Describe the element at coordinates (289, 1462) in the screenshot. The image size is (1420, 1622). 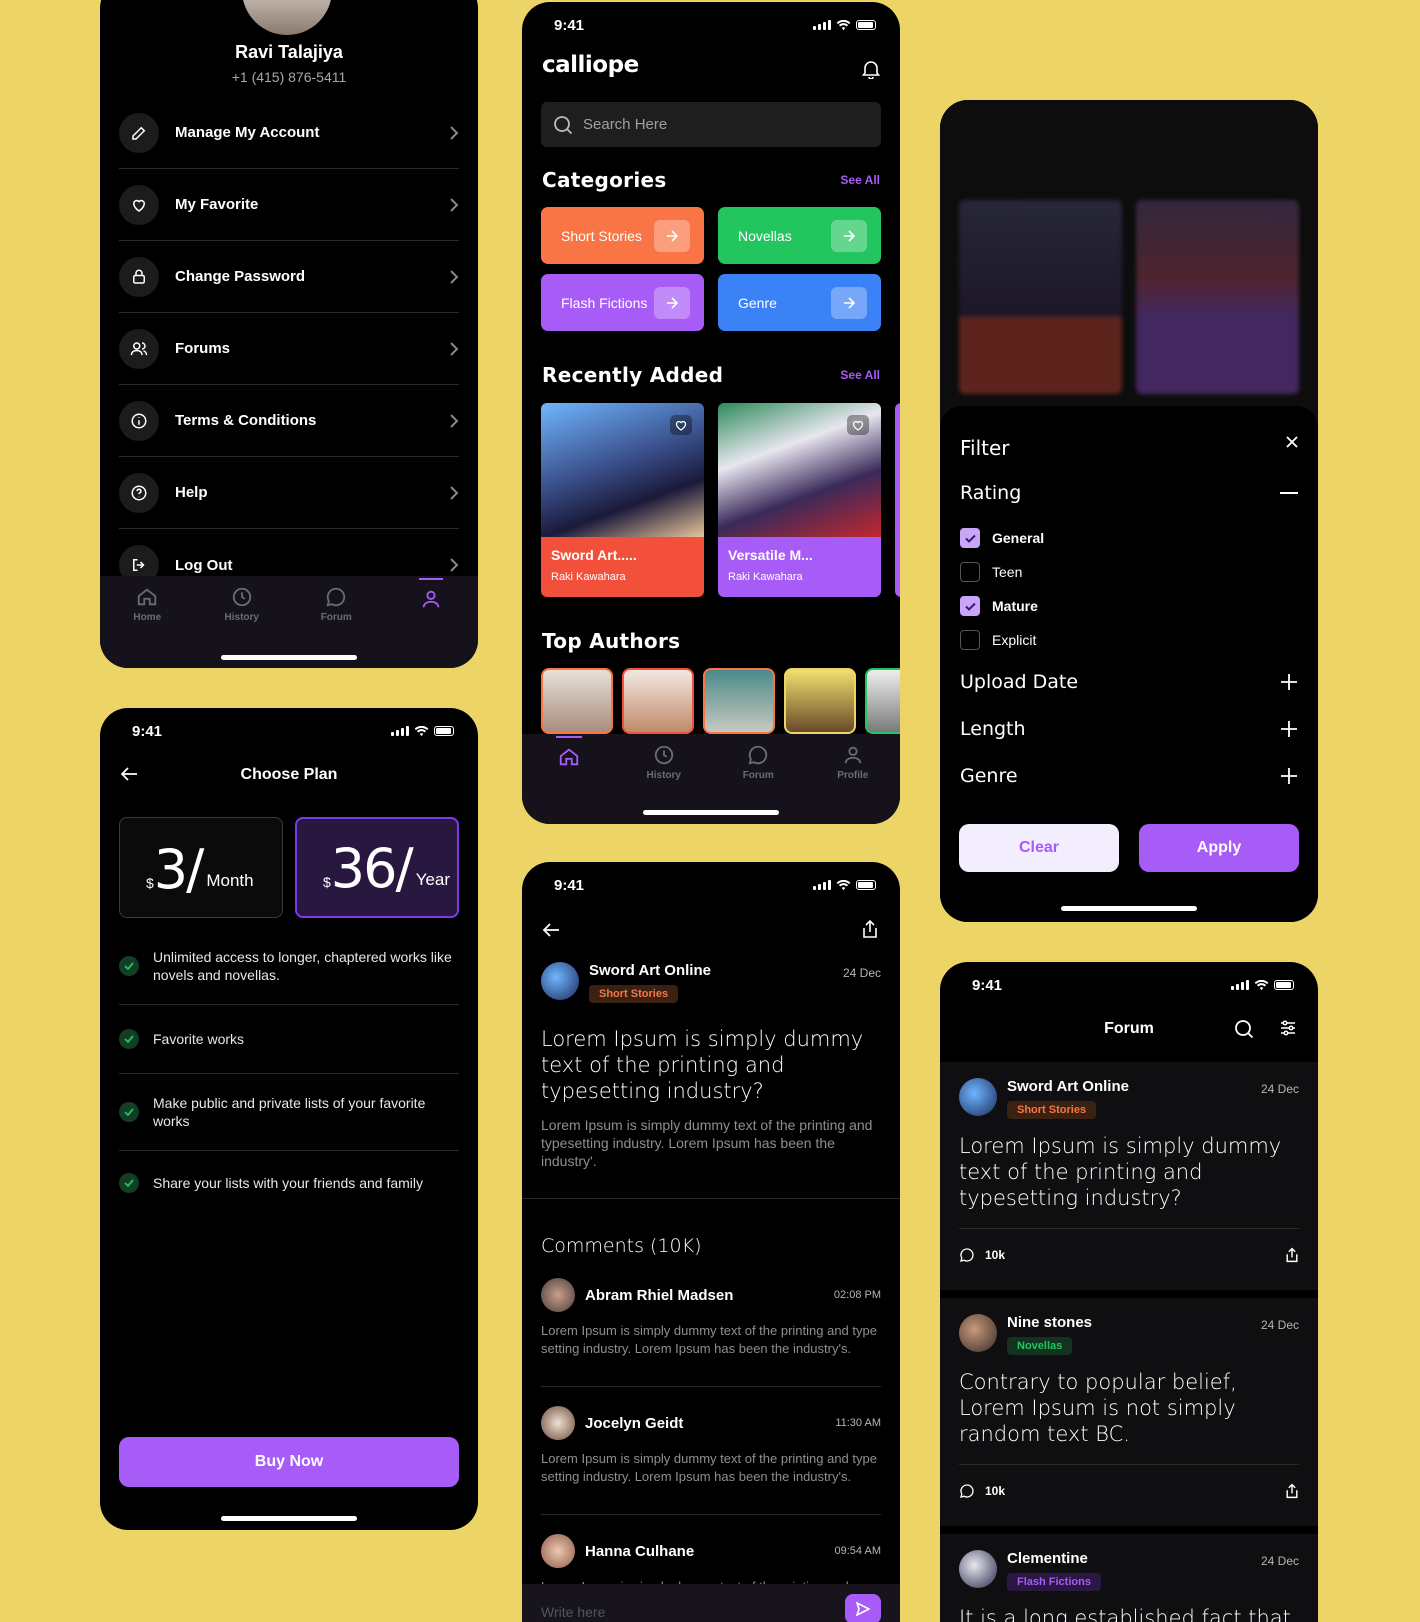
I see `buy-now-button: Buy Now` at that location.